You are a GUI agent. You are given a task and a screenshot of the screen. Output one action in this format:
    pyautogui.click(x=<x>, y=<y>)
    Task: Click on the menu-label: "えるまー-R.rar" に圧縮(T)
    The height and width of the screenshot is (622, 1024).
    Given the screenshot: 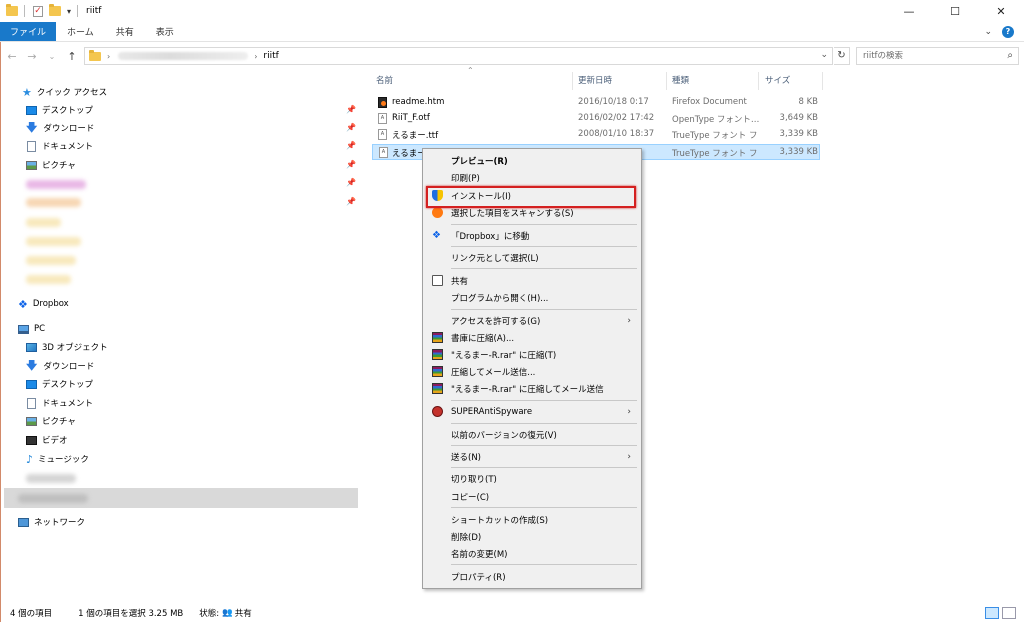 What is the action you would take?
    pyautogui.click(x=504, y=355)
    